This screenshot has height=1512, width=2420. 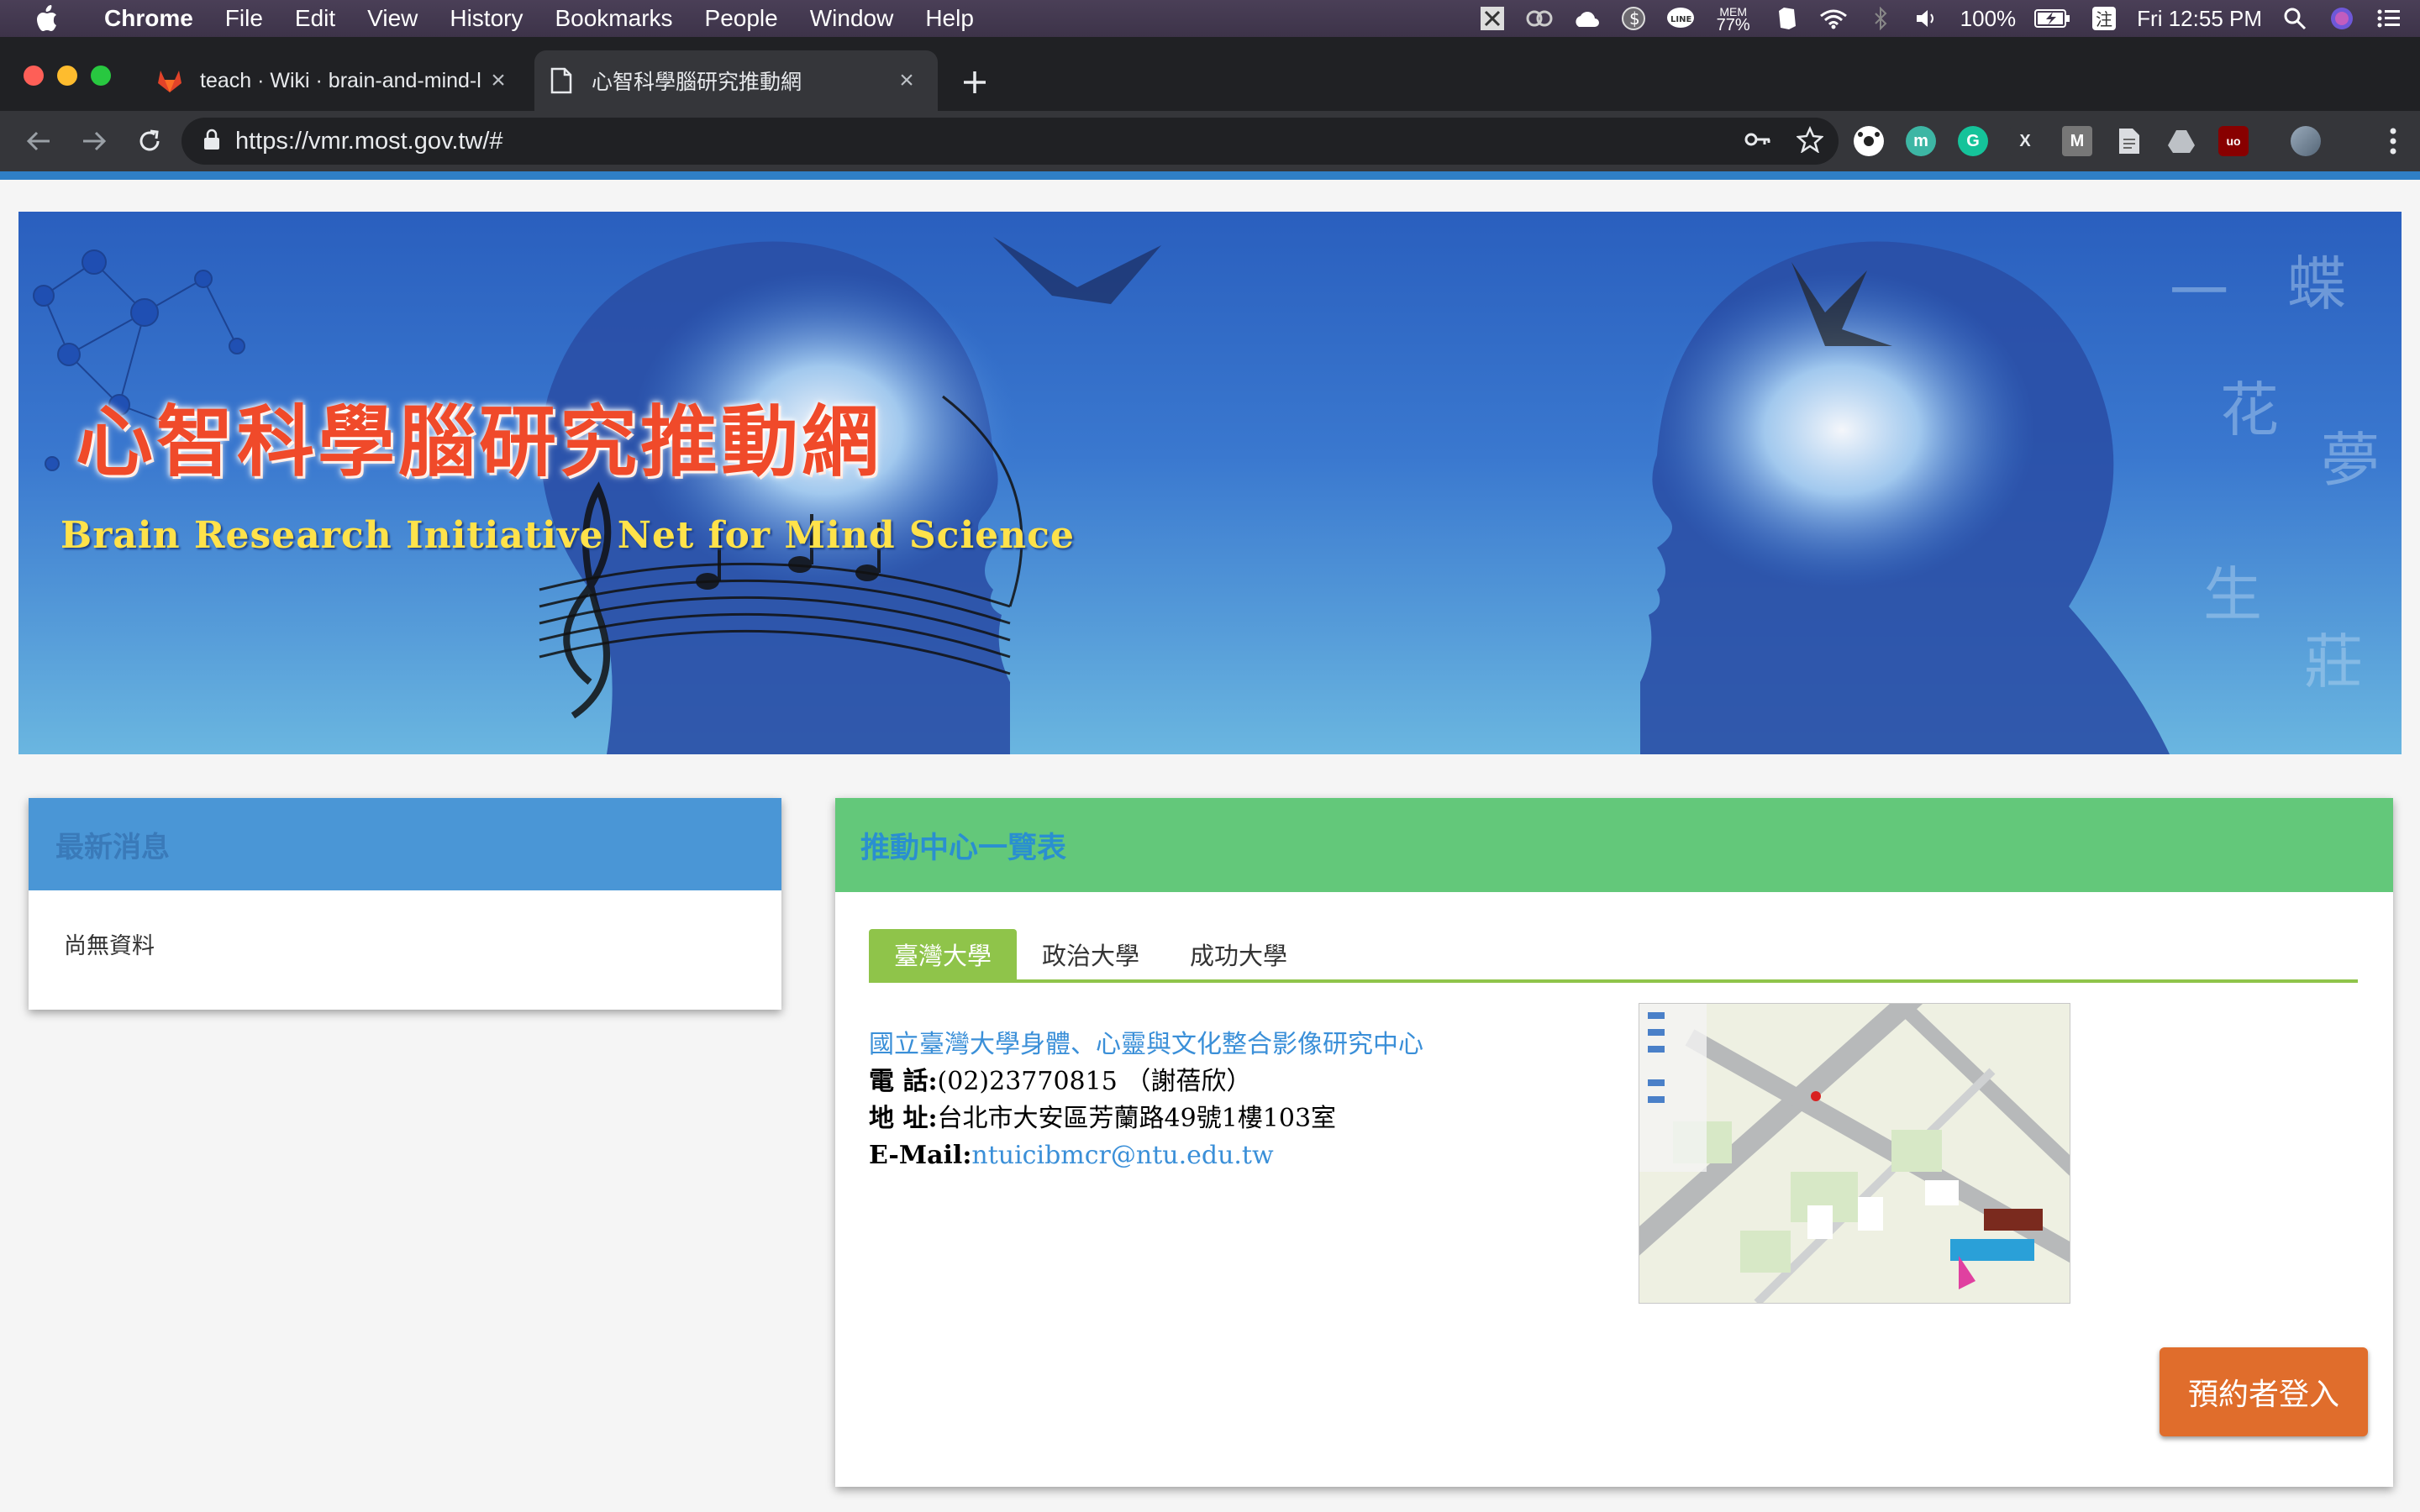 I want to click on input-method-icon: 注, so click(x=2104, y=18).